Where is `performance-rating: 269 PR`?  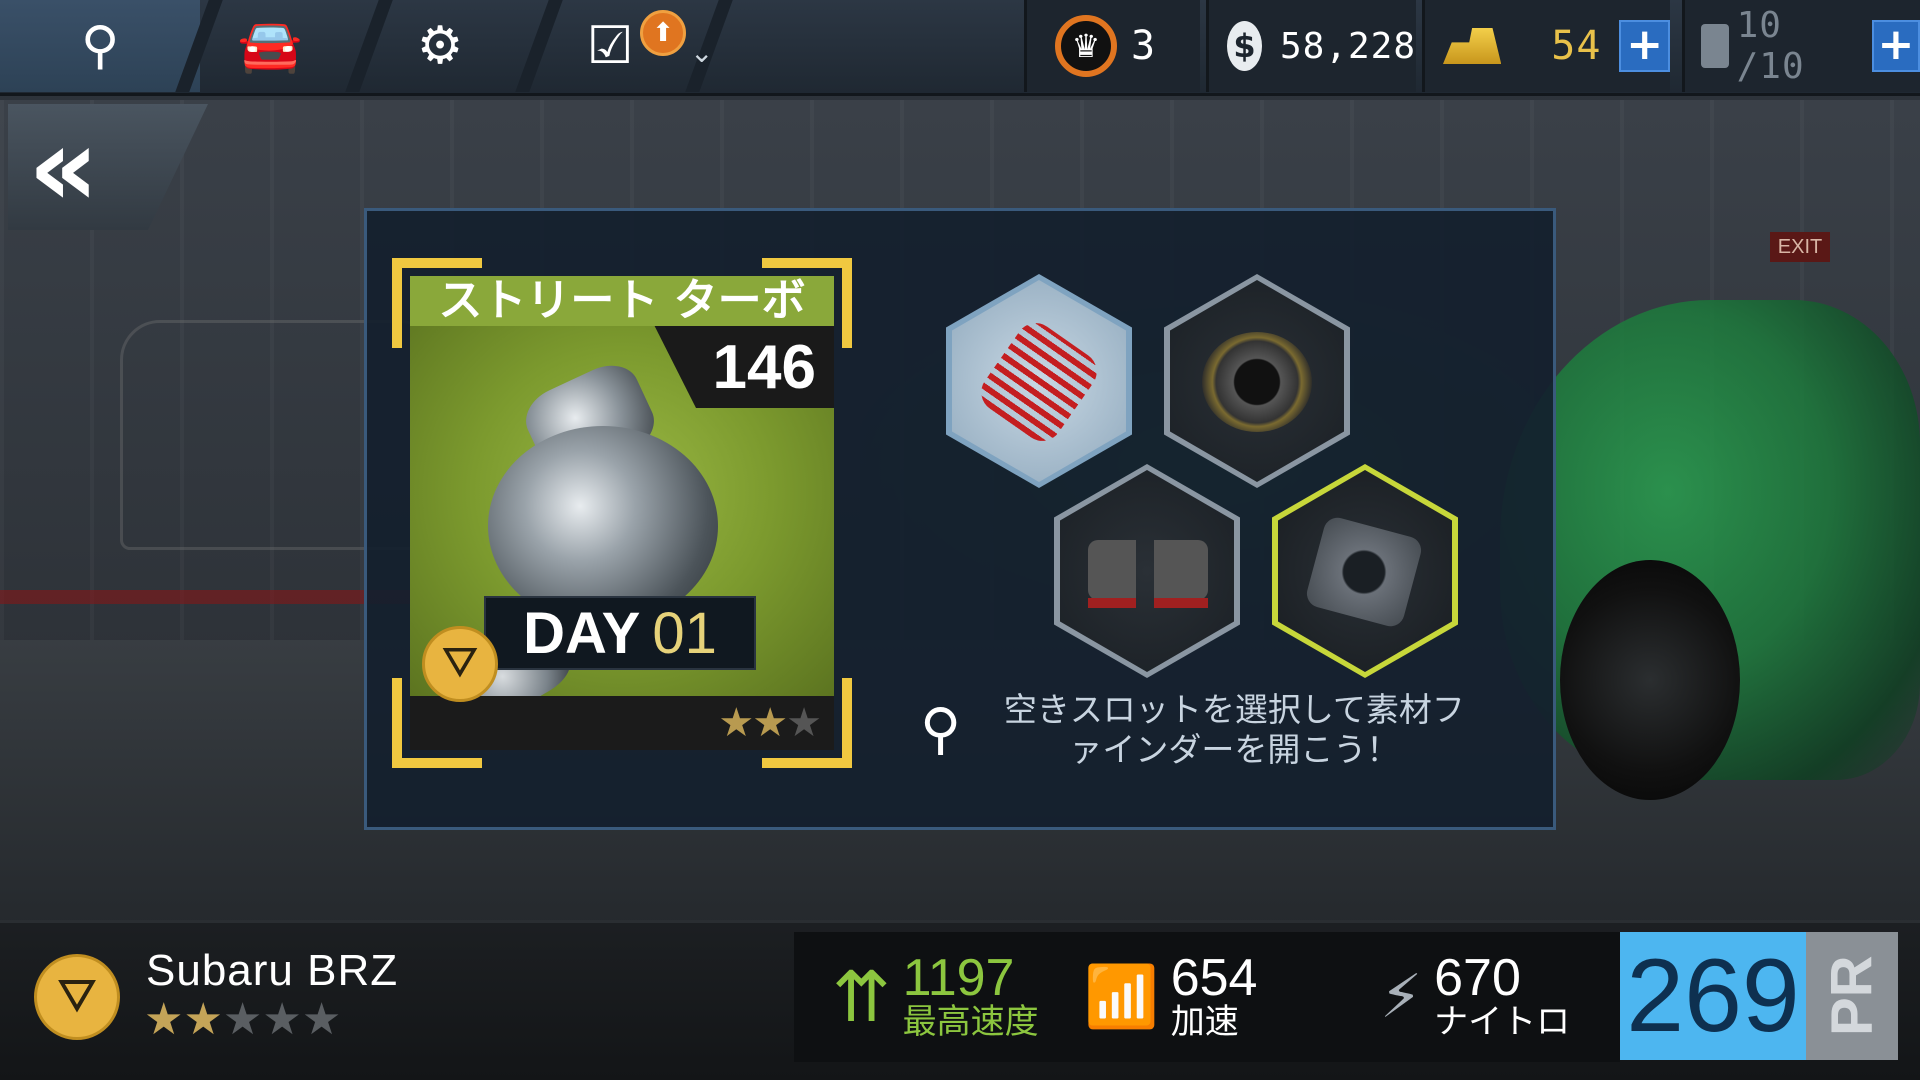
performance-rating: 269 PR is located at coordinates (1770, 996).